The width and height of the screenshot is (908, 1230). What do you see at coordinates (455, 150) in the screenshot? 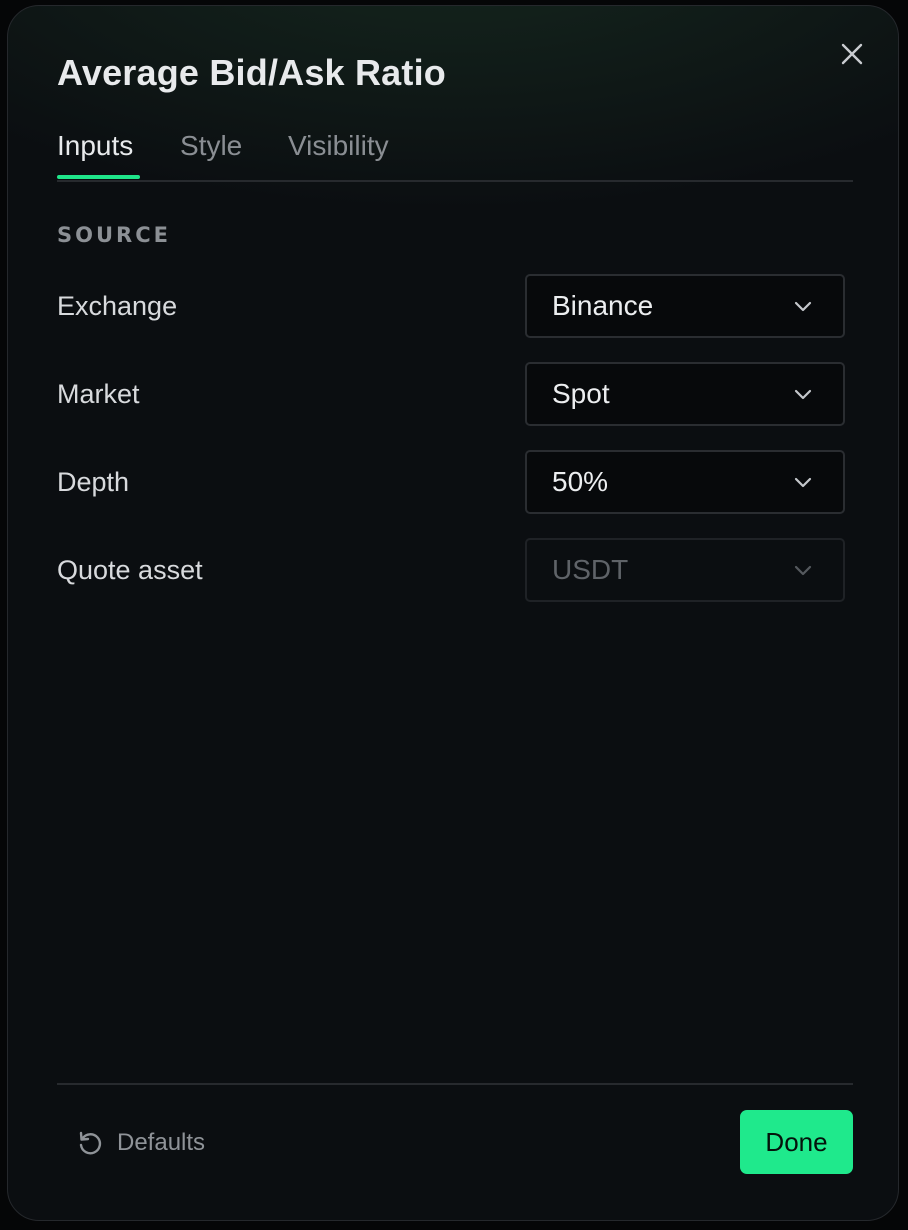
I see `tab-bar: Inputs Style Visibility` at bounding box center [455, 150].